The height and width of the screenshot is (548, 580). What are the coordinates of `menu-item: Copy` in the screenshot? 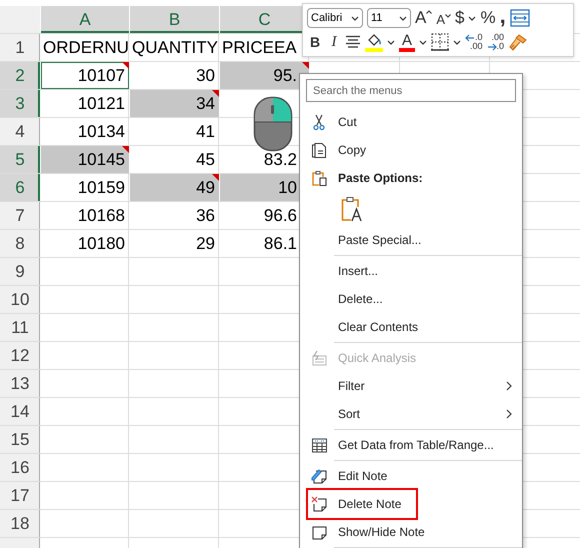 It's located at (411, 150).